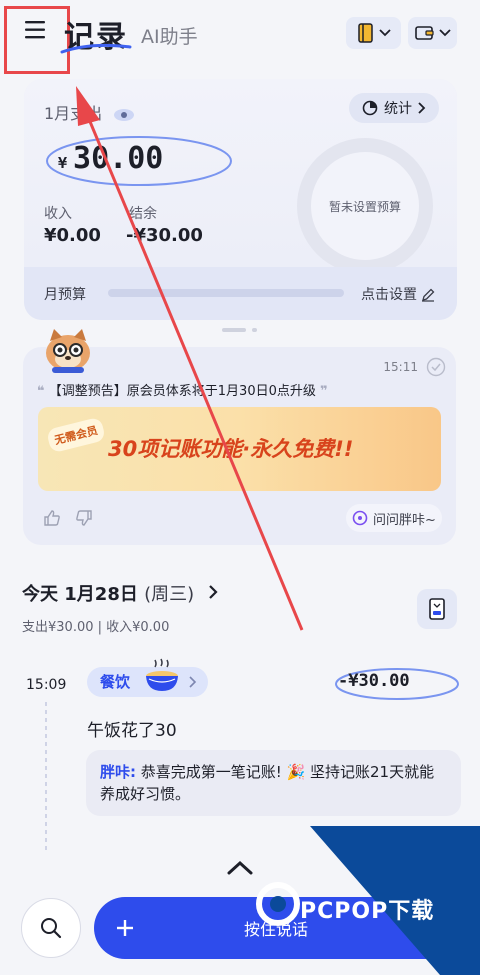 This screenshot has height=975, width=480. Describe the element at coordinates (267, 783) in the screenshot. I see `reply-text: 恭喜完成第一笔记账! 🎉 坚持记账21天就能养成好习惯。` at that location.